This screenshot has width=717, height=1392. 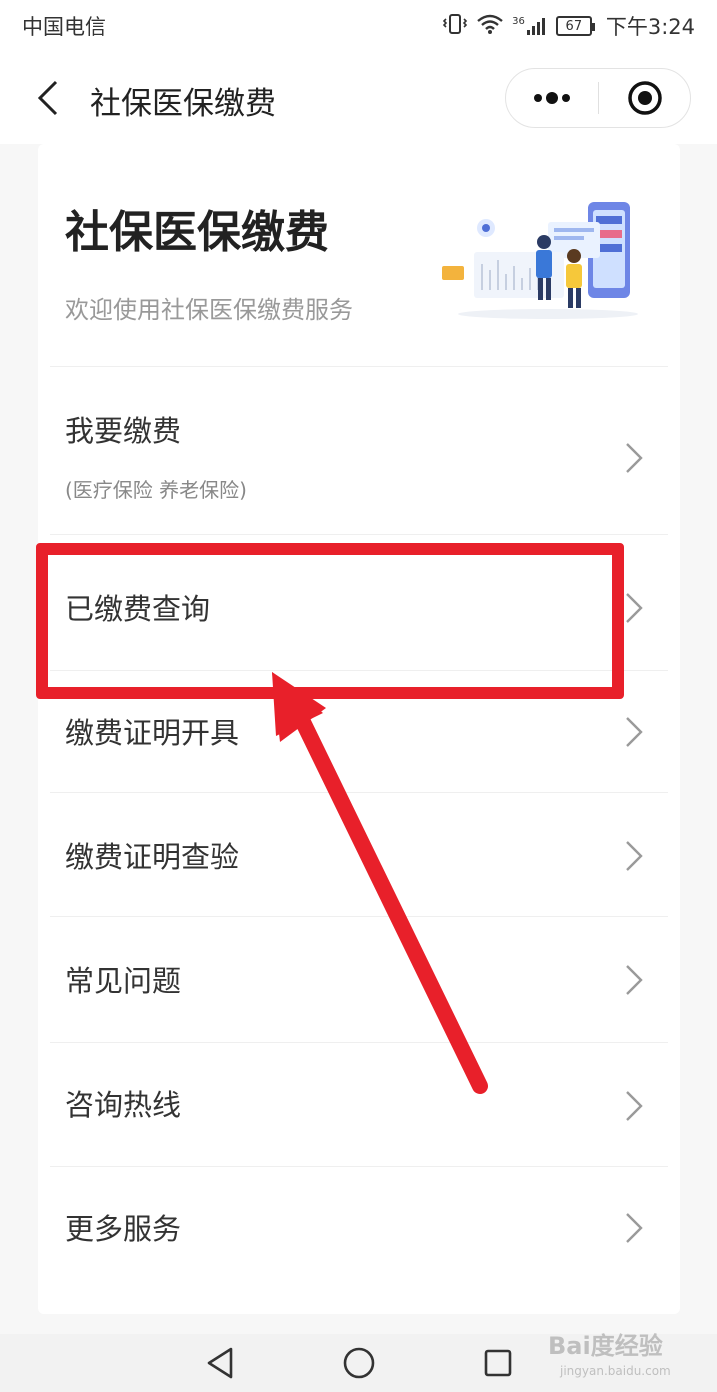 I want to click on carrier-name: 中国电信, so click(x=64, y=27).